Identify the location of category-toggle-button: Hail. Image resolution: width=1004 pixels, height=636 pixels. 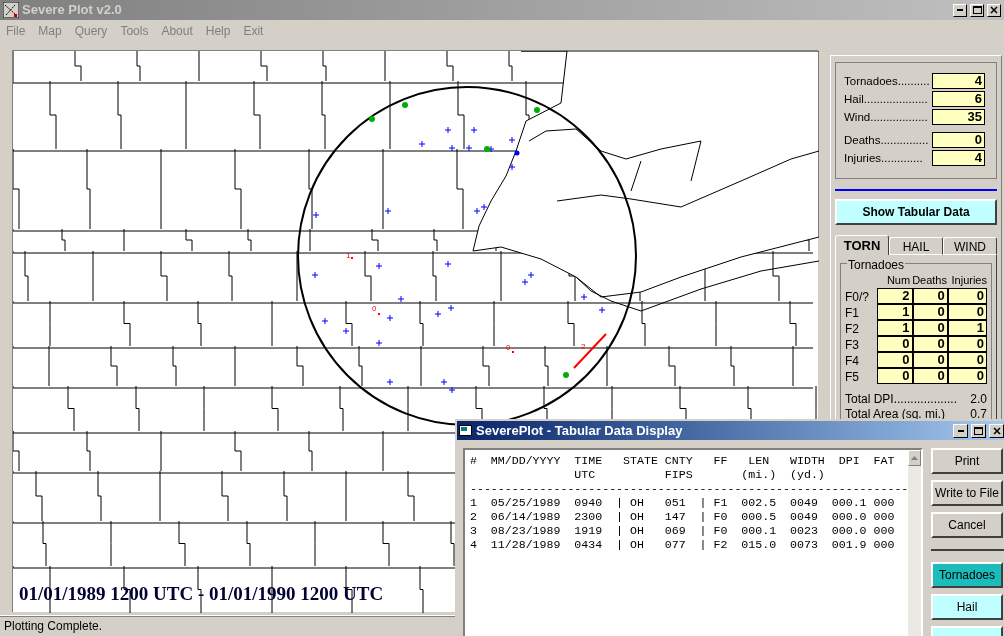
(967, 607).